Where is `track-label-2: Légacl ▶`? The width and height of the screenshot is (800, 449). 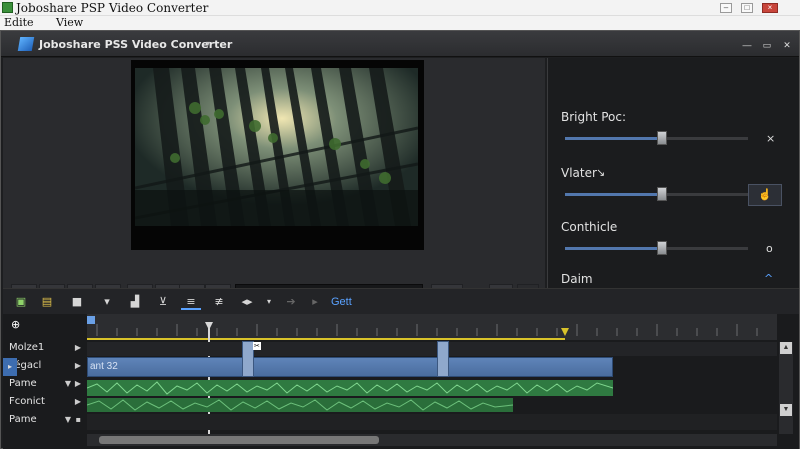
track-label-2: Légacl ▶ is located at coordinates (47, 366).